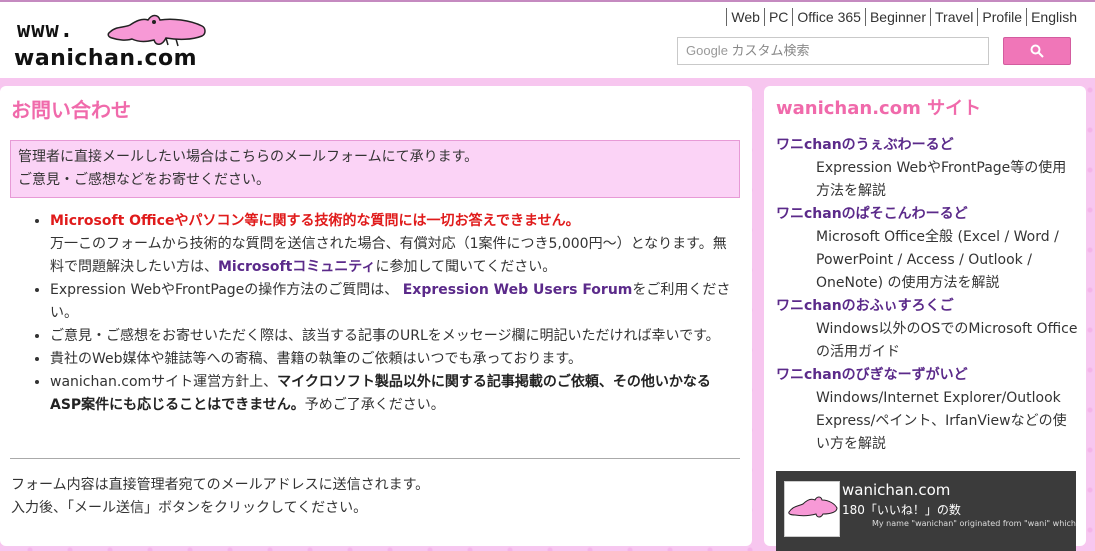  I want to click on nav-web: Web, so click(745, 17).